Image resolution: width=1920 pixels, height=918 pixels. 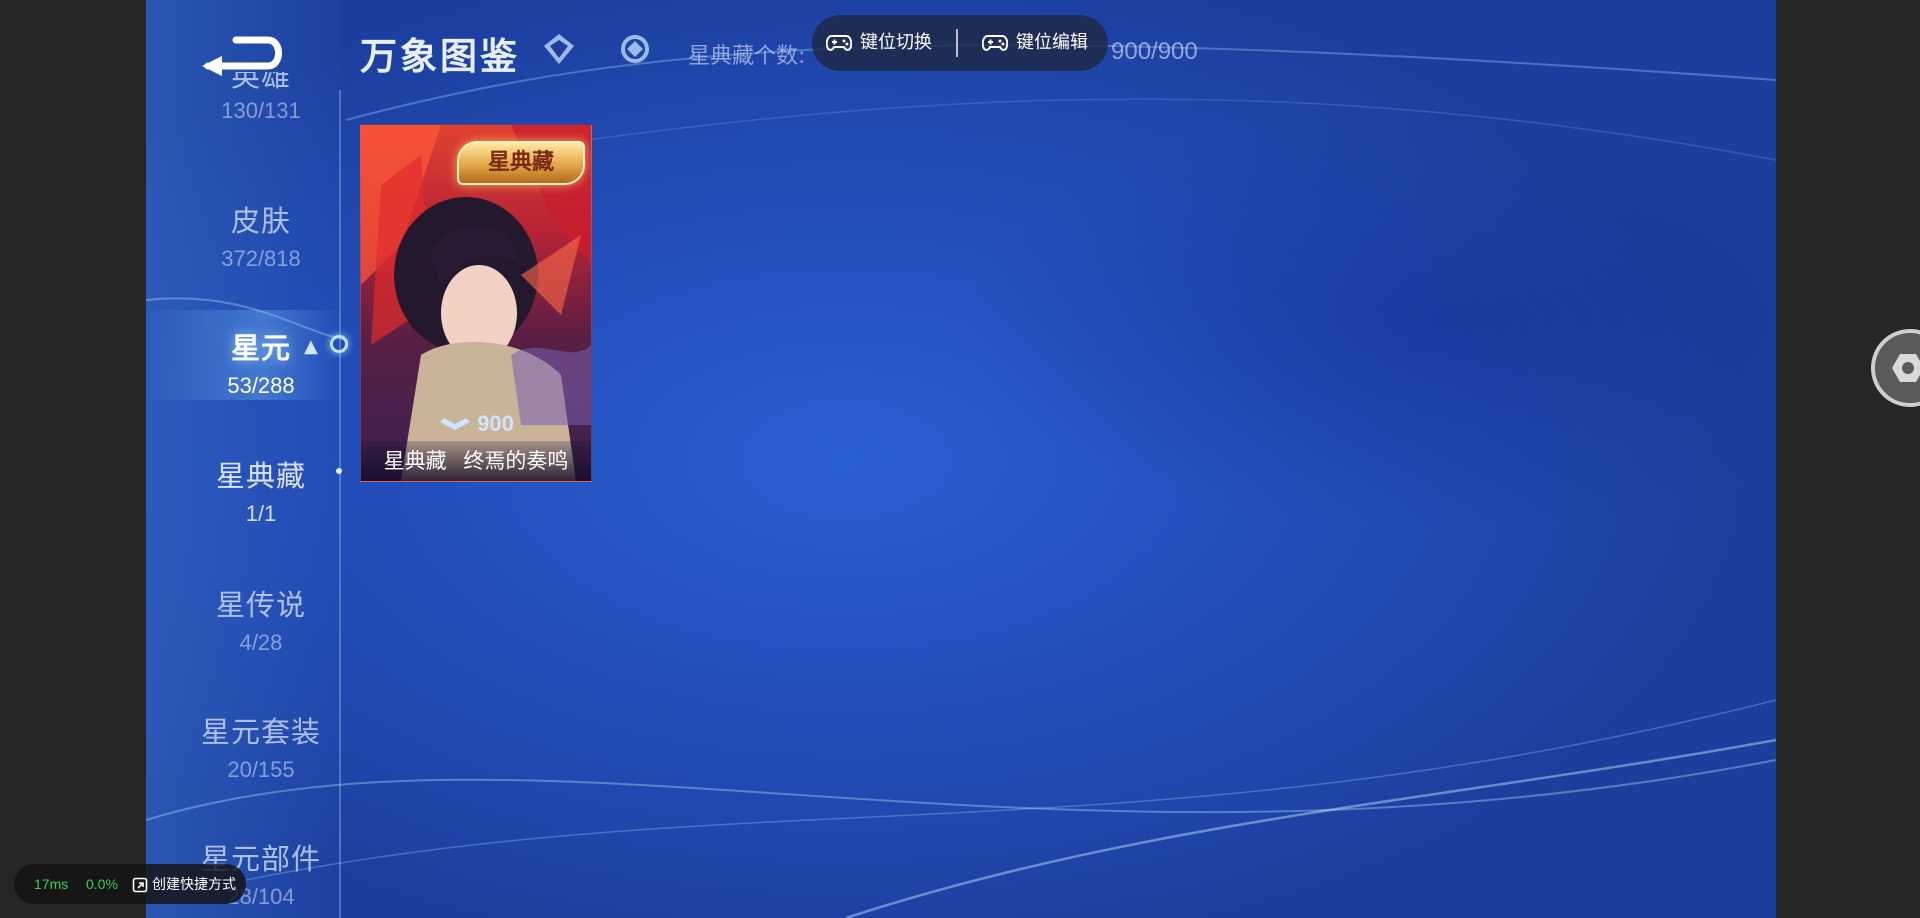 What do you see at coordinates (260, 221) in the screenshot?
I see `nav-item-label: 皮肤` at bounding box center [260, 221].